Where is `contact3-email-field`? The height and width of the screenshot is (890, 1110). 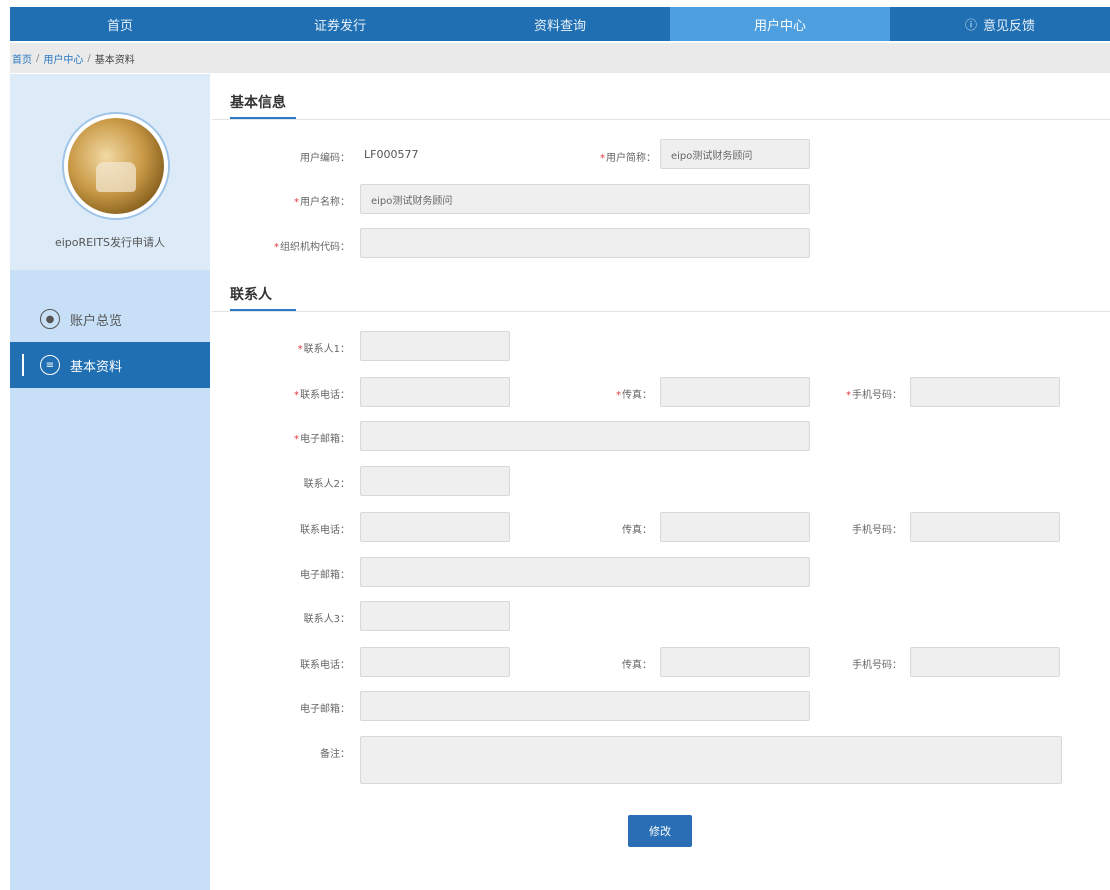 contact3-email-field is located at coordinates (585, 706).